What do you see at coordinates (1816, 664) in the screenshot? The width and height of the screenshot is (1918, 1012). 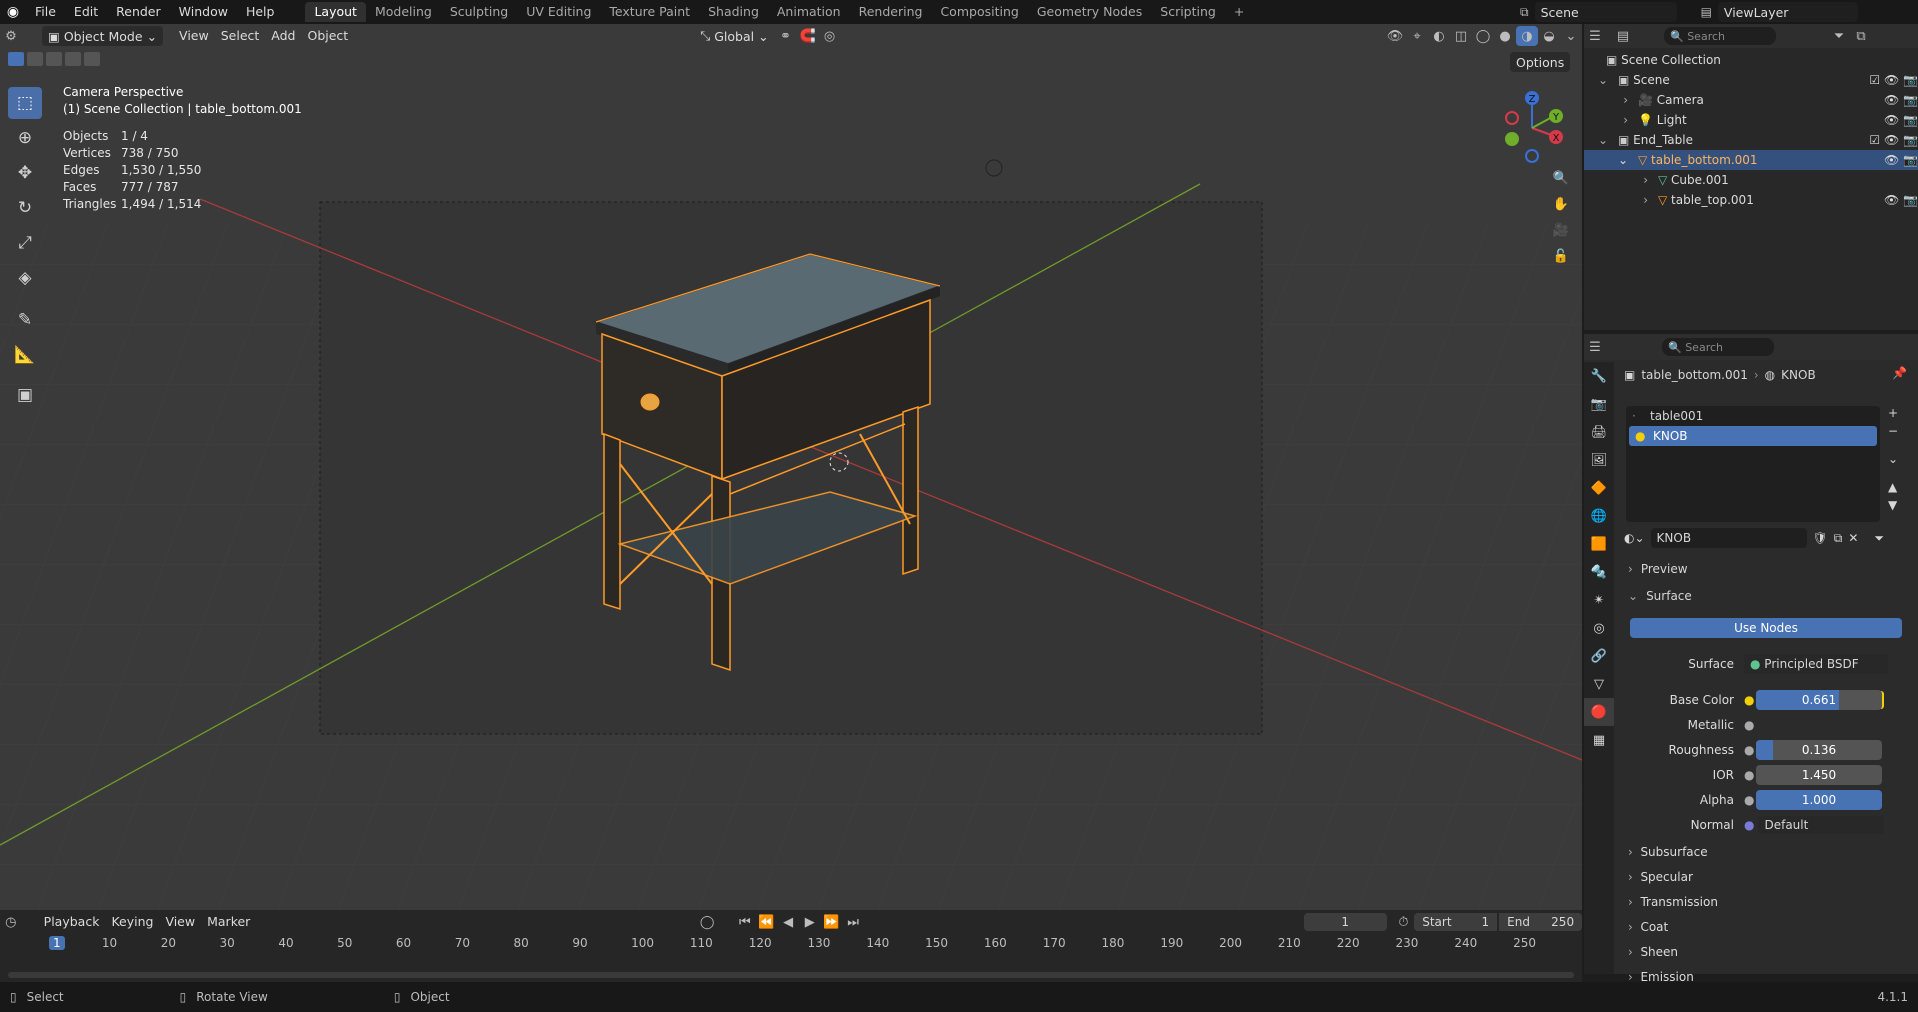 I see `surface-shader-selector: ● Principled BSDF` at bounding box center [1816, 664].